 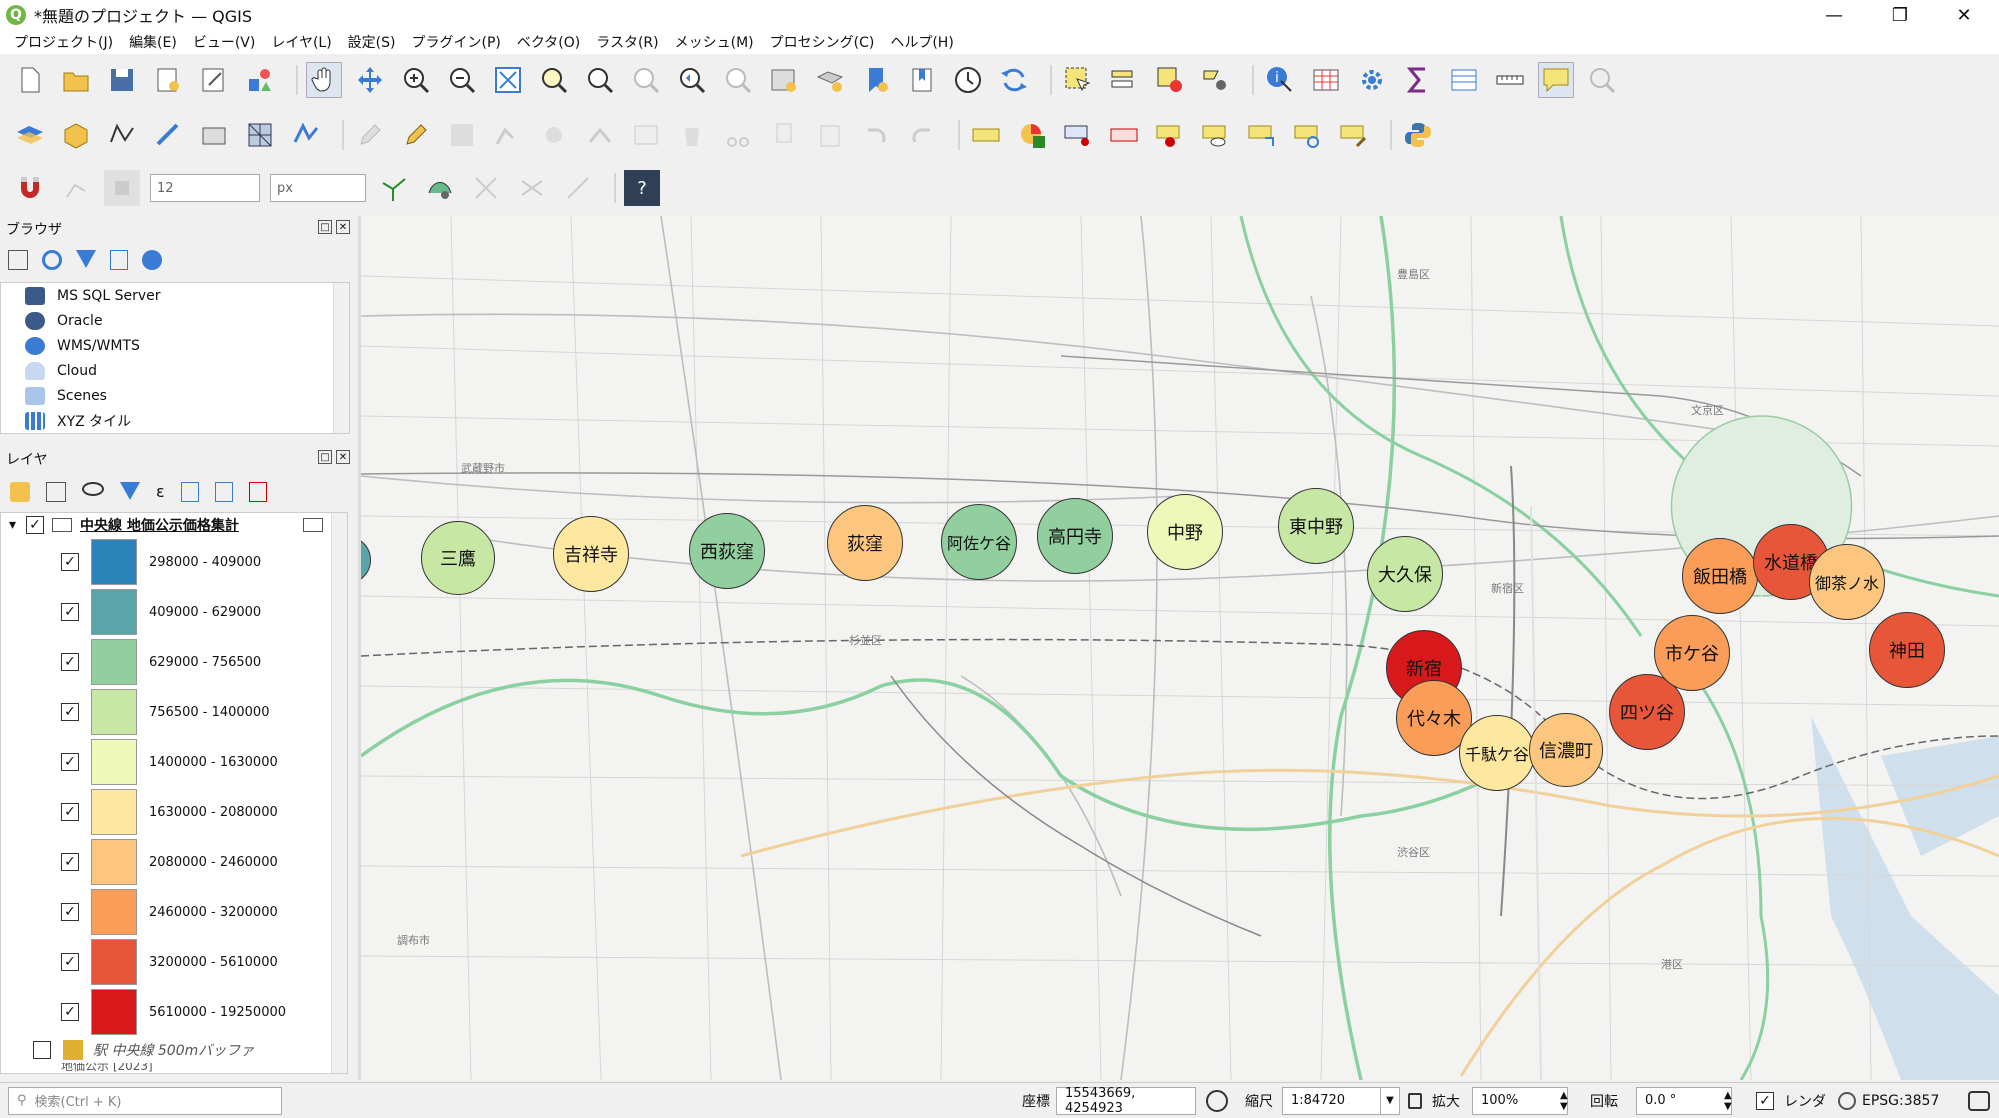 I want to click on save-project-icon, so click(x=122, y=80).